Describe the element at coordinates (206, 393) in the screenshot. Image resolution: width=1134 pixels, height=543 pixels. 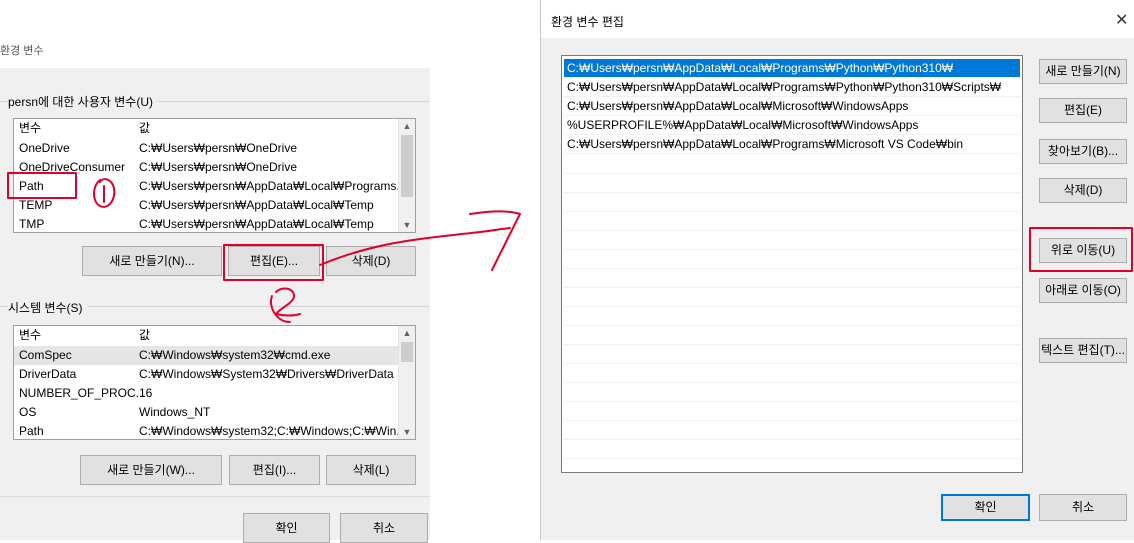
I see `list-item: NUMBER_OF_PROC... 16` at that location.